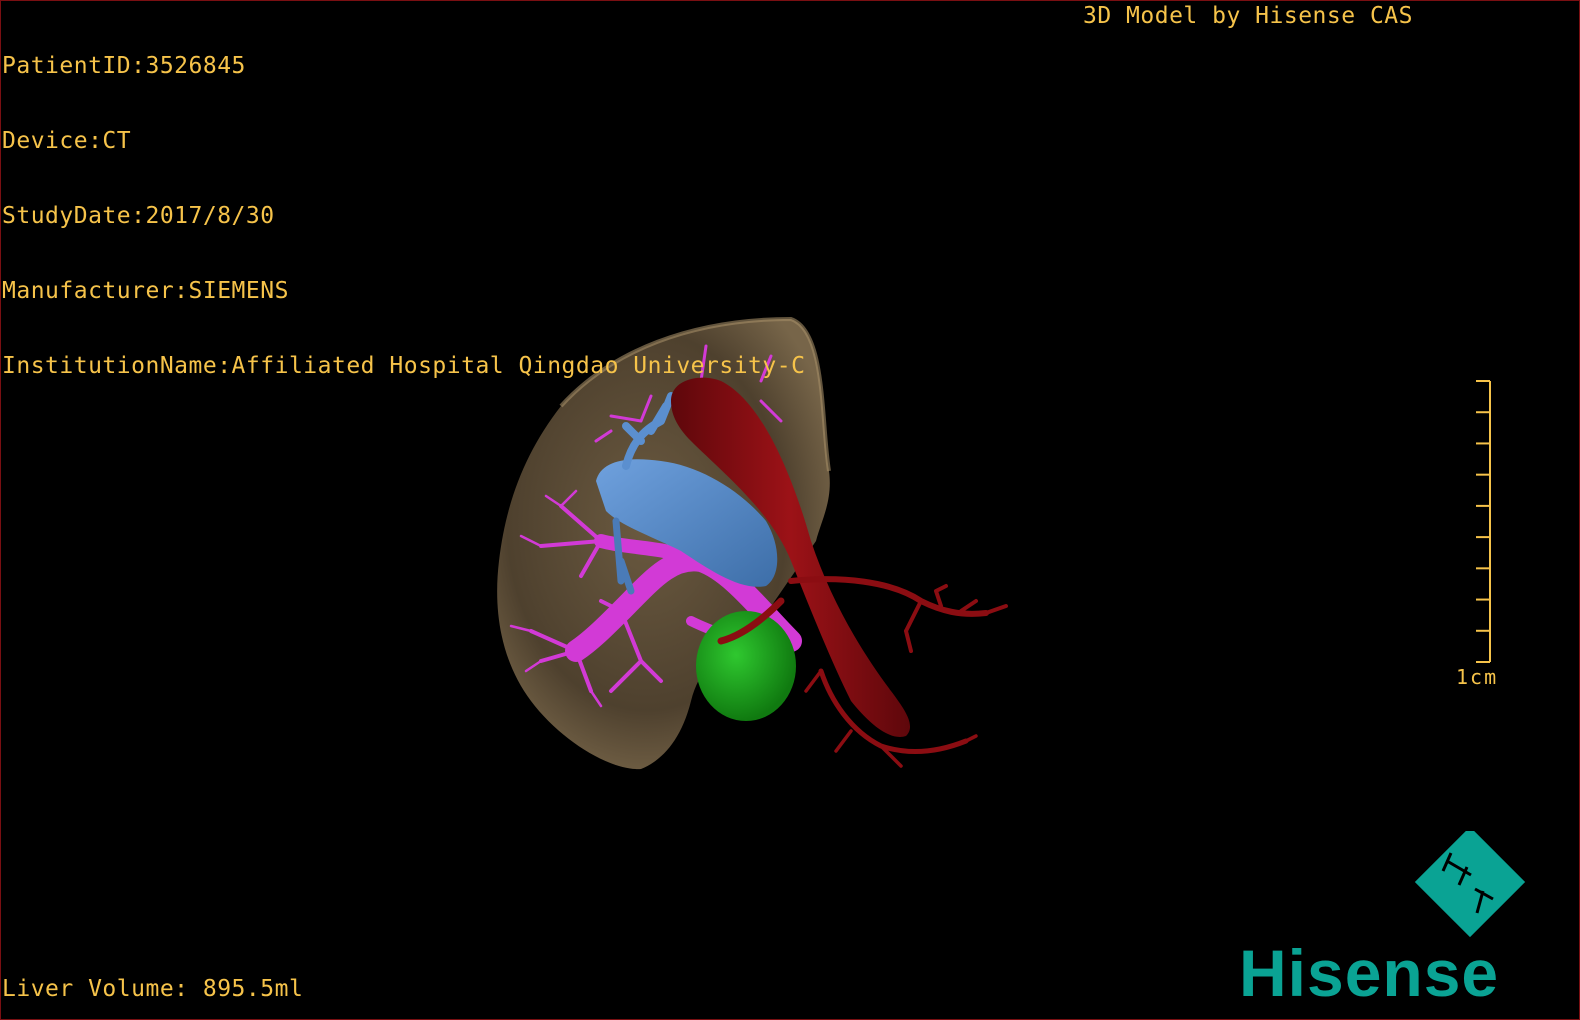 The width and height of the screenshot is (1580, 1020). I want to click on hisense-logo-icon: Hisense, so click(1382, 920).